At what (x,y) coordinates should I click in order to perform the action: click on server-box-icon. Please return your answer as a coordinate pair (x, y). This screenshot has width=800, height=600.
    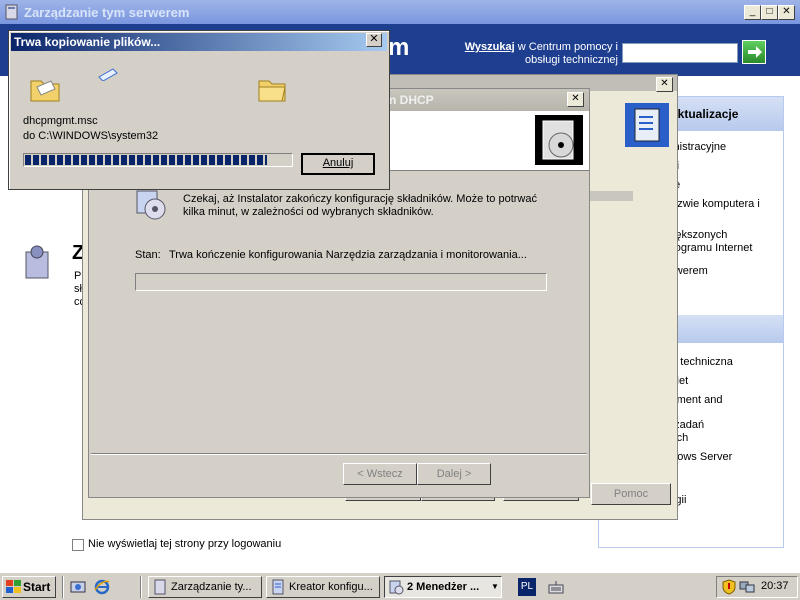
    Looking at the image, I should click on (37, 262).